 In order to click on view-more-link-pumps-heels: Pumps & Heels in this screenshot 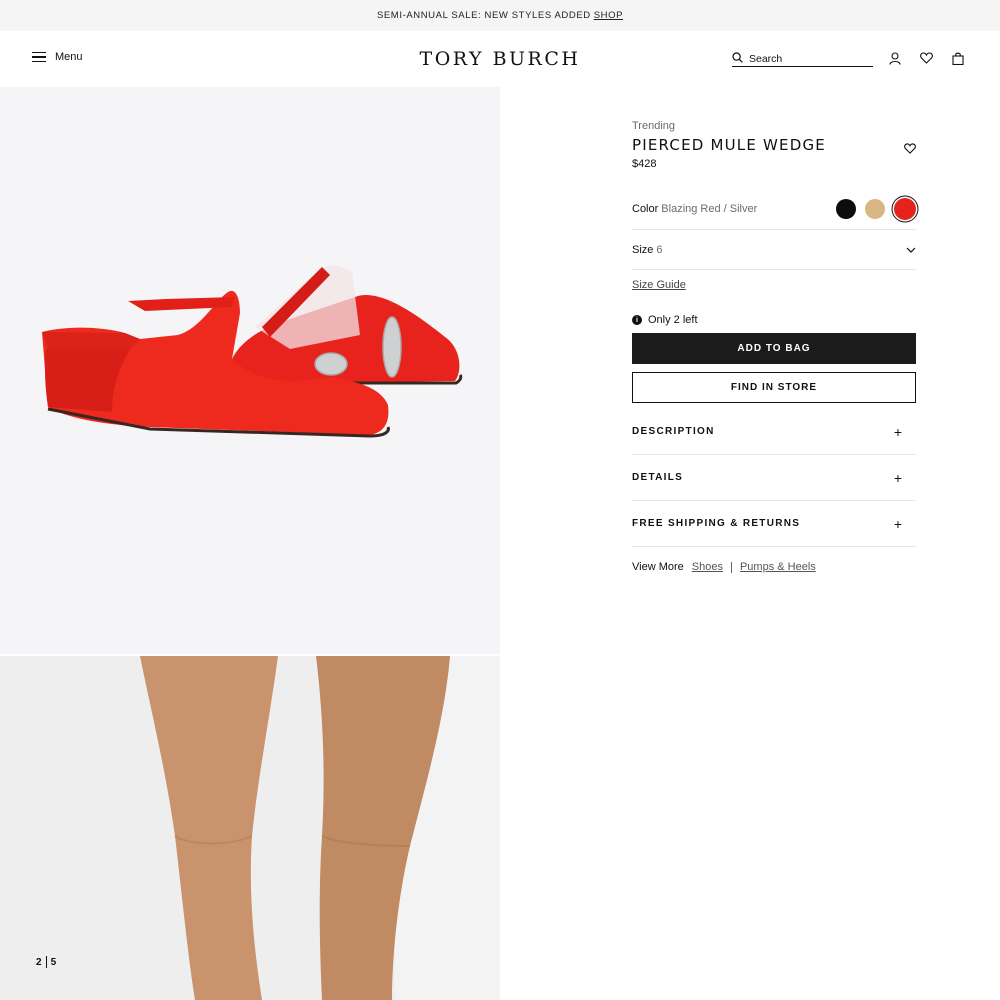, I will do `click(778, 567)`.